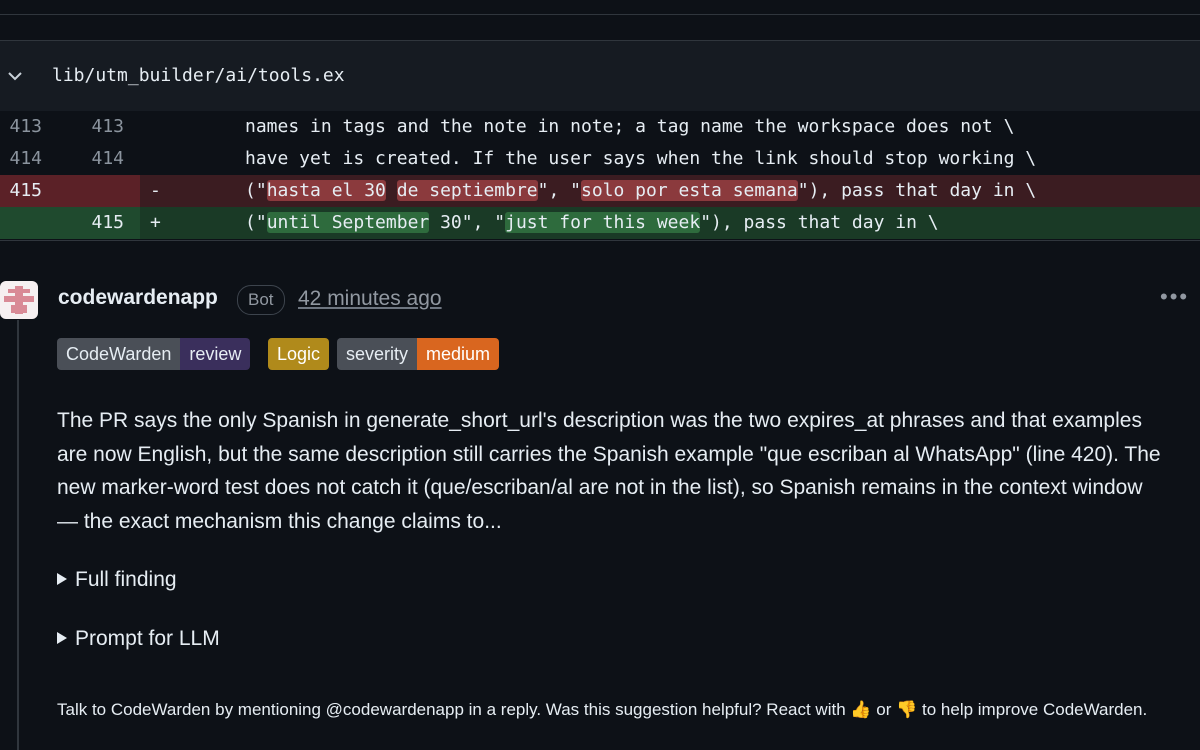  What do you see at coordinates (600, 76) in the screenshot?
I see `file-header: lib/utm_builder/ai/tools.ex` at bounding box center [600, 76].